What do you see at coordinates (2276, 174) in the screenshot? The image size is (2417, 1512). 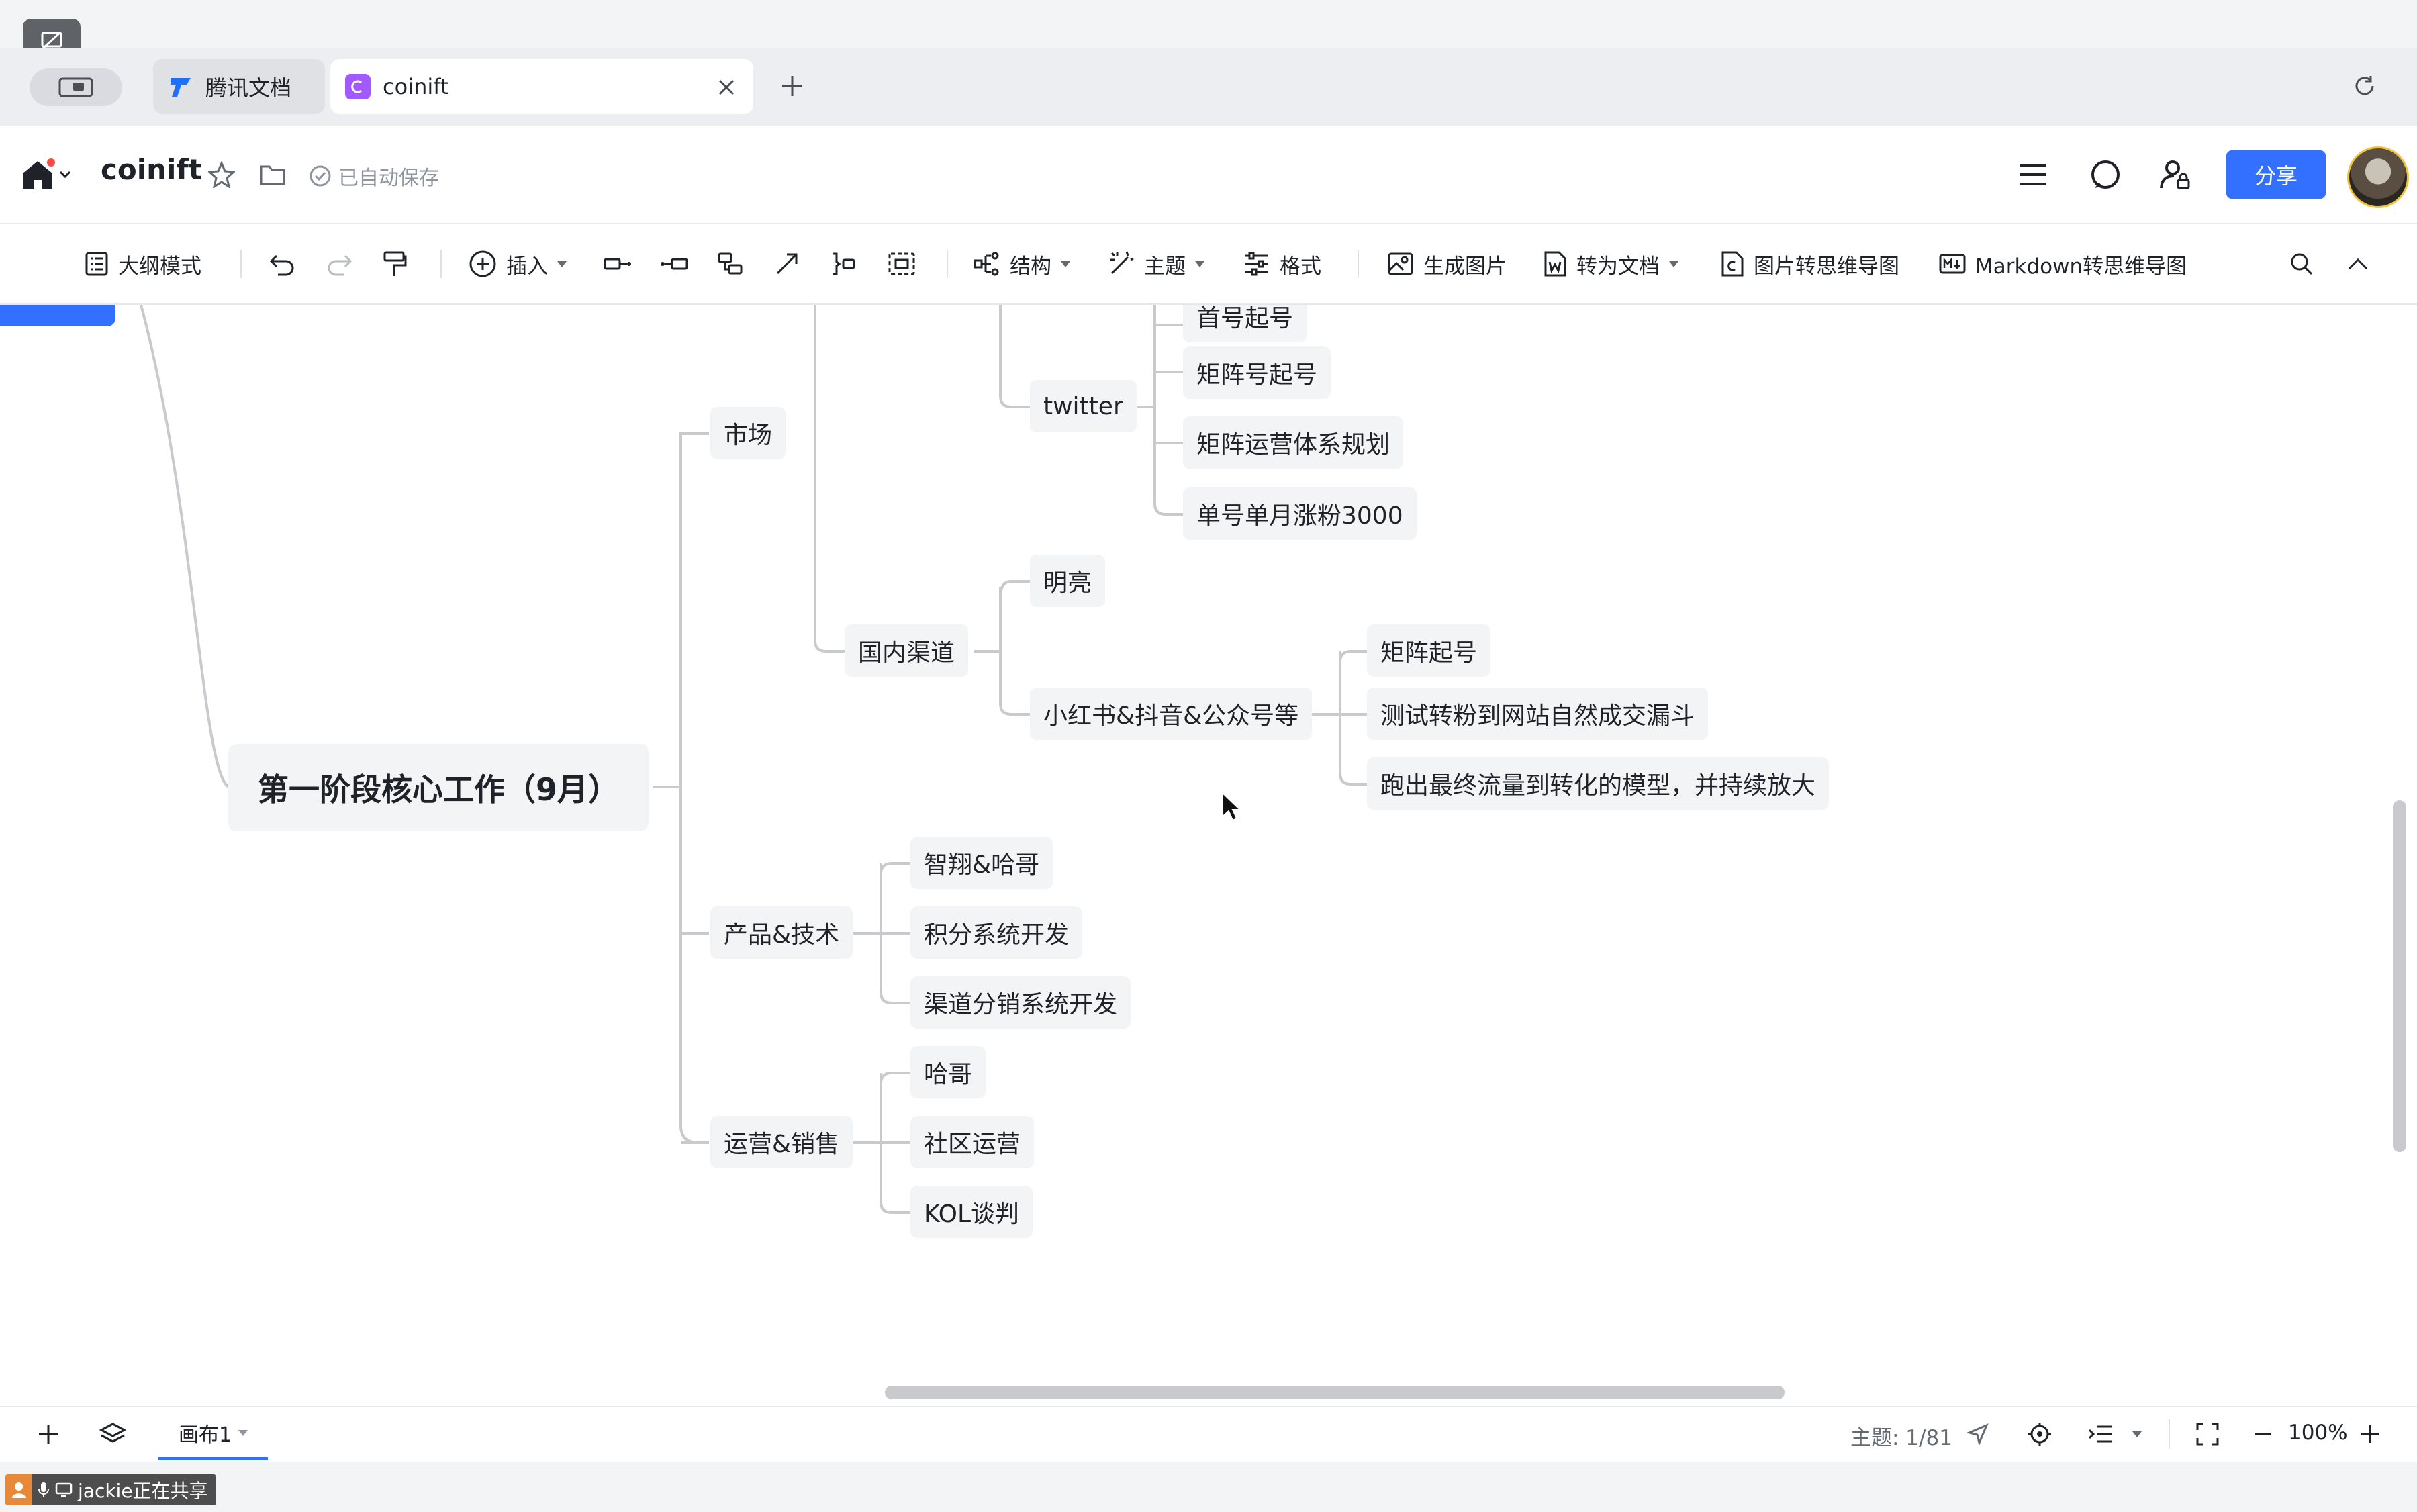 I see `share-button: 分享` at bounding box center [2276, 174].